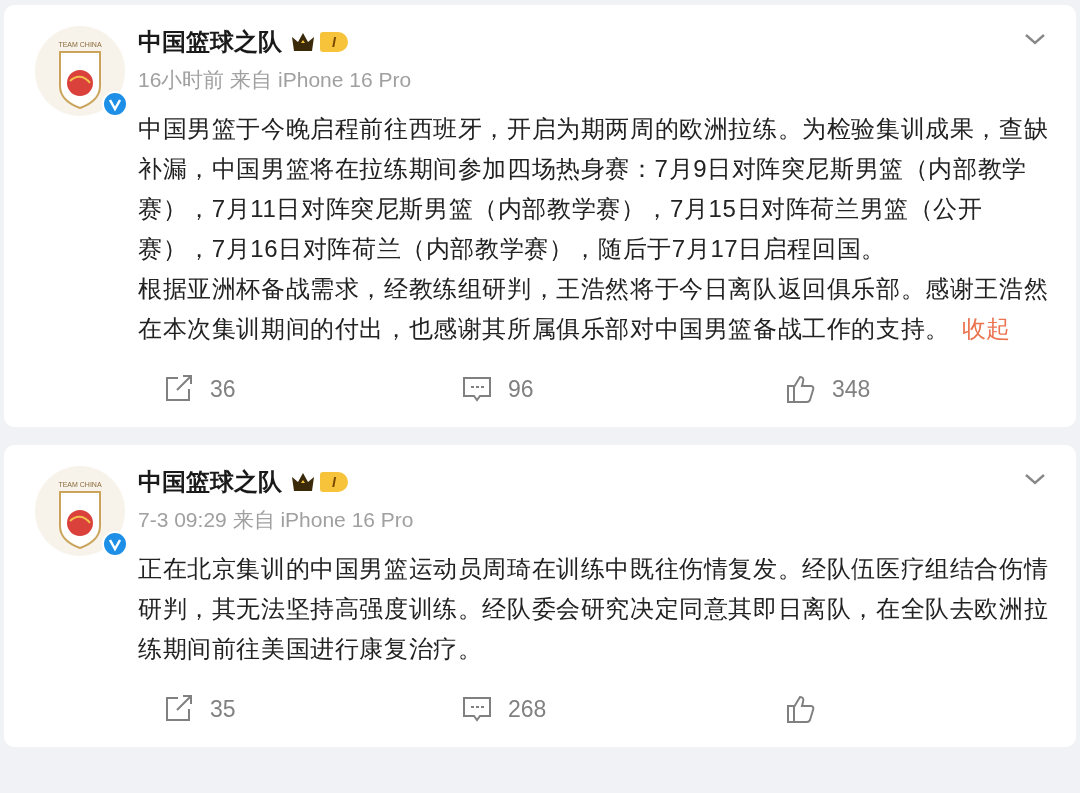 The height and width of the screenshot is (793, 1080). What do you see at coordinates (276, 520) in the screenshot?
I see `post-meta: 7-3 09:29 来自 iPhone 16 Pro` at bounding box center [276, 520].